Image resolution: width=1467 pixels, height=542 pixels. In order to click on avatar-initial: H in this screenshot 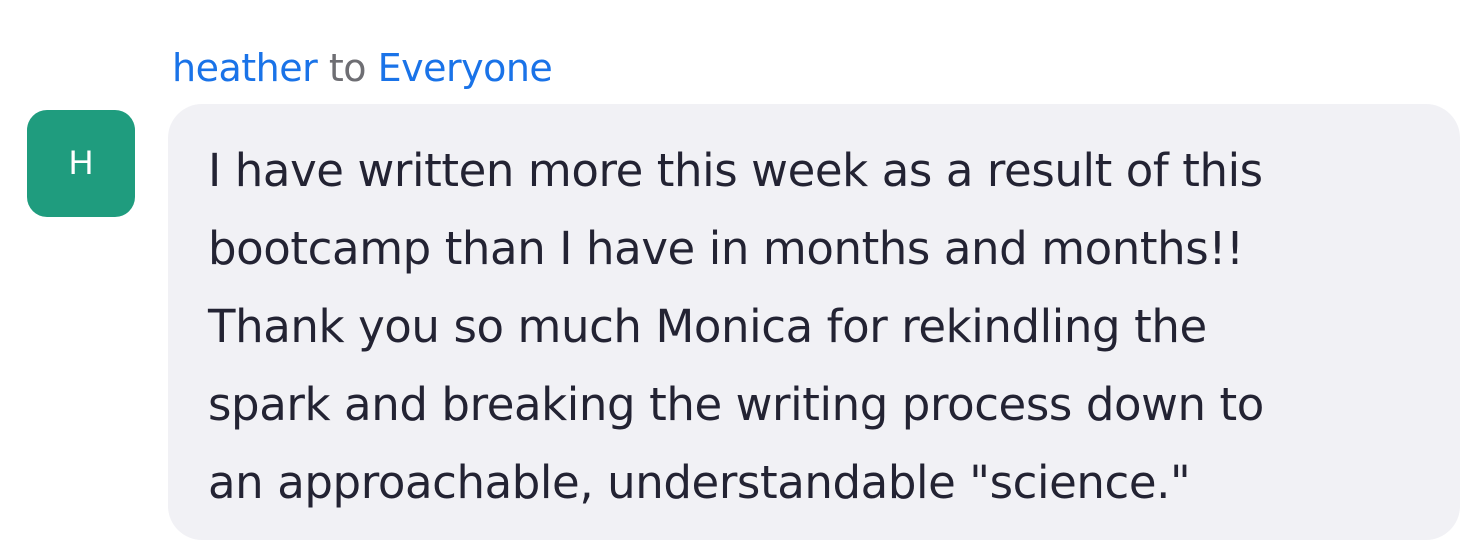, I will do `click(81, 163)`.